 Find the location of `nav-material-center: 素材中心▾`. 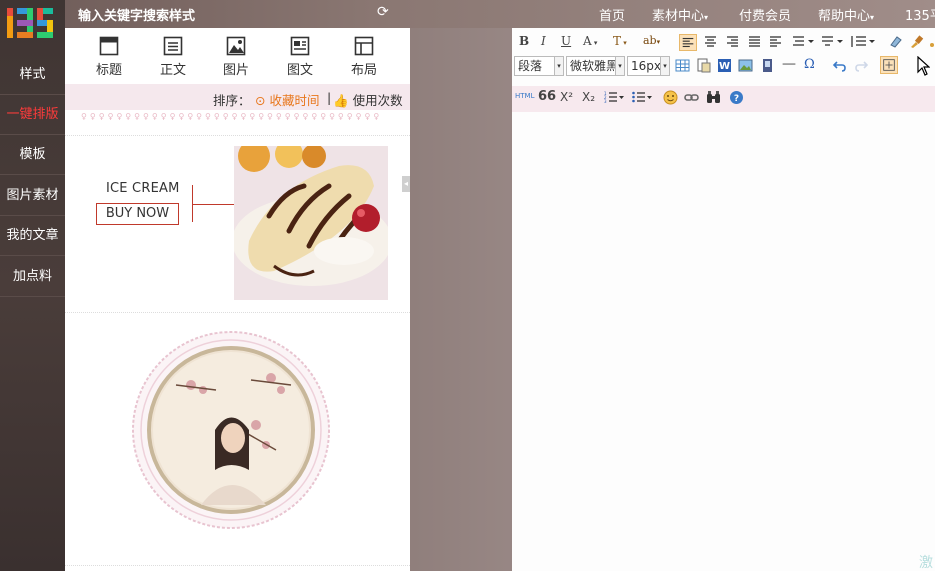

nav-material-center: 素材中心▾ is located at coordinates (680, 14).